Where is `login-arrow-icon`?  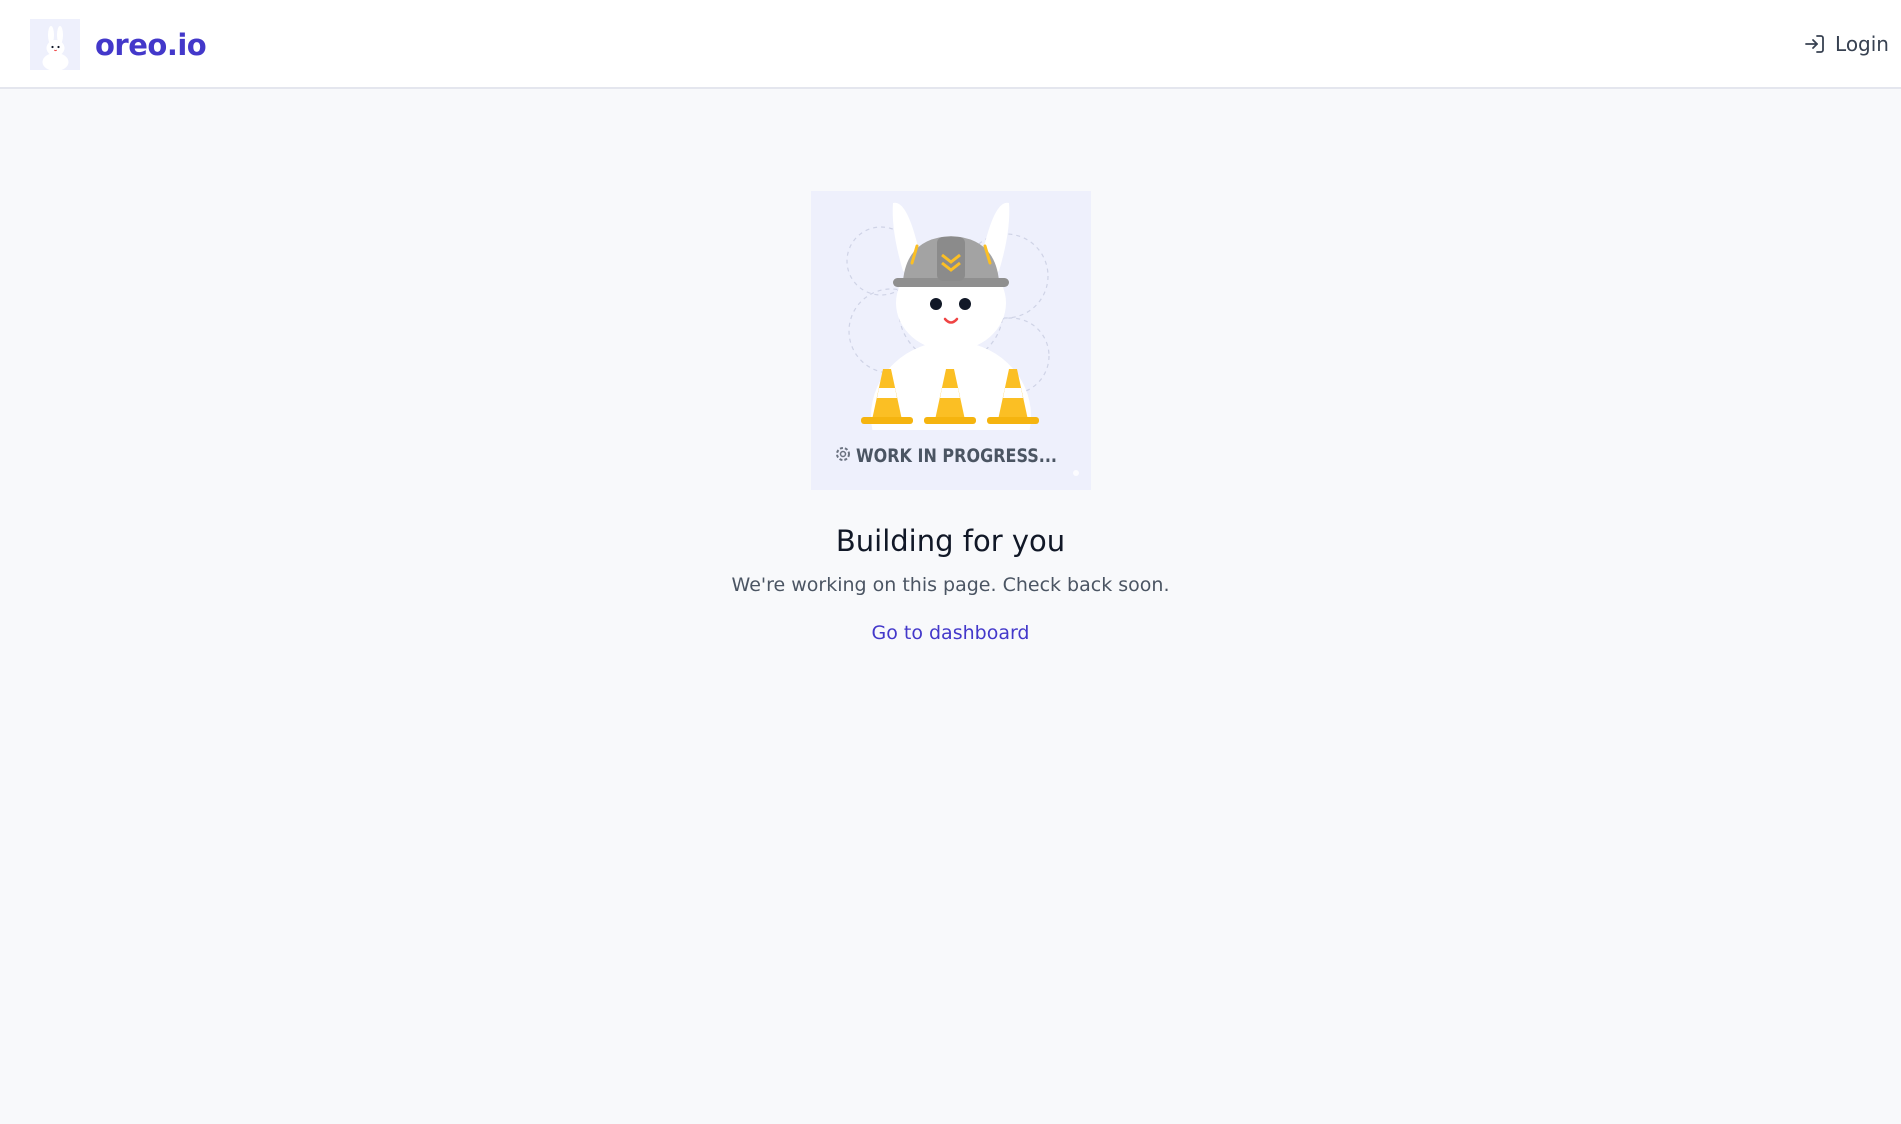 login-arrow-icon is located at coordinates (1814, 44).